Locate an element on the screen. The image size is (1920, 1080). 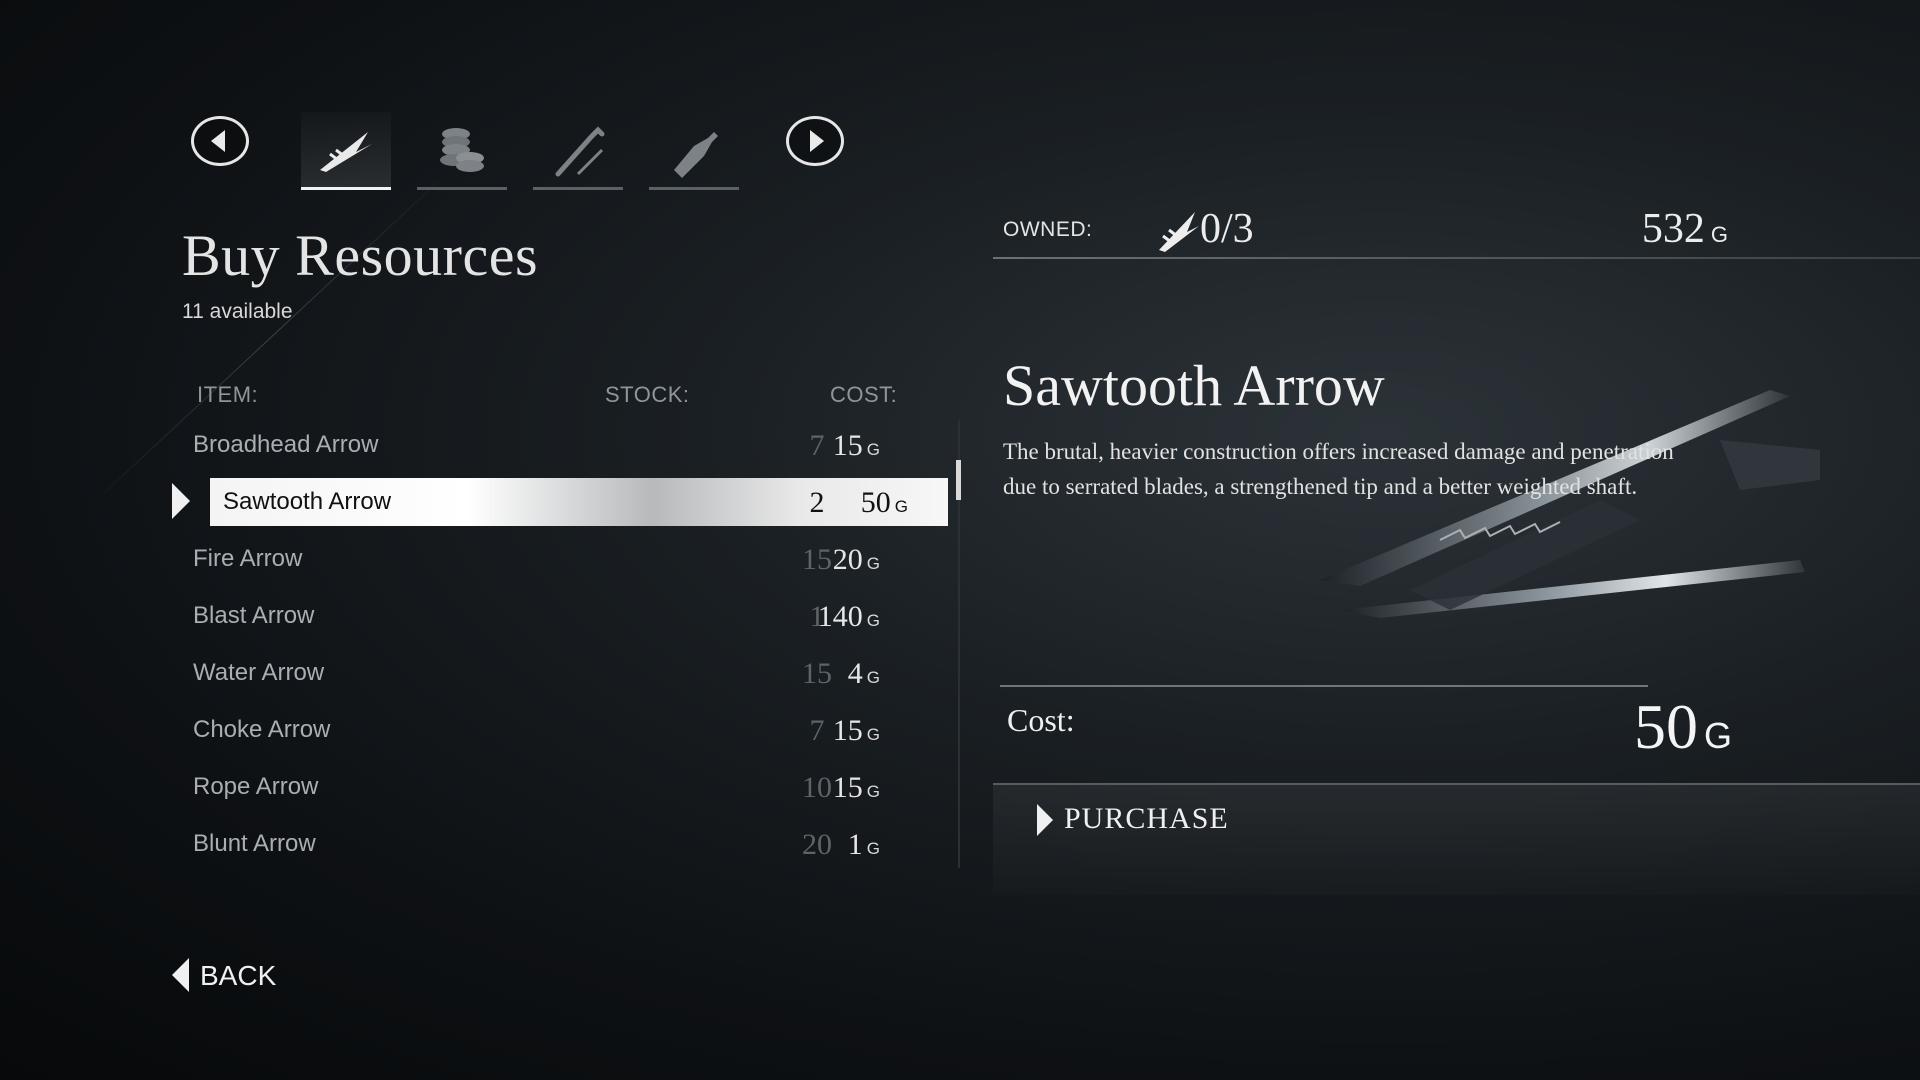
owned-count: 0/3 is located at coordinates (1227, 229).